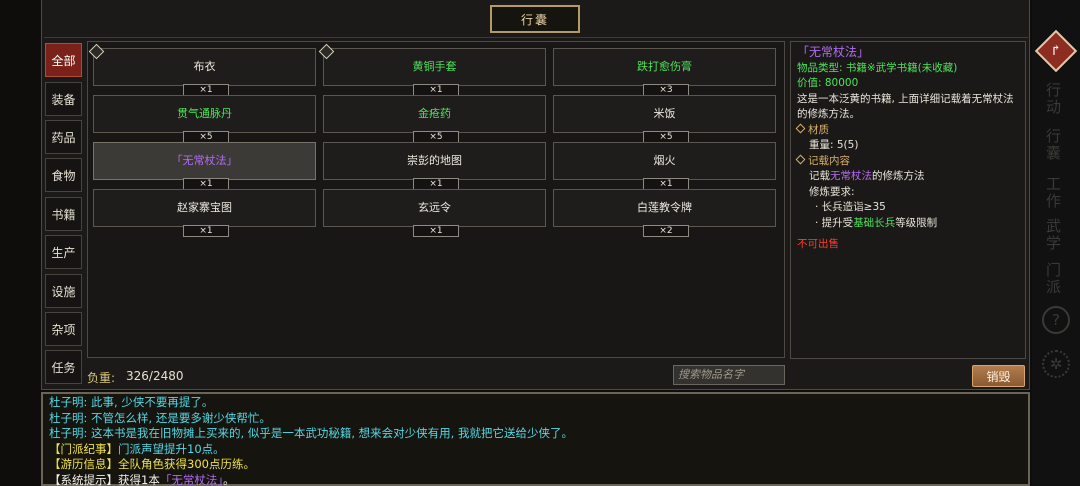 Image resolution: width=1080 pixels, height=486 pixels. I want to click on tab-production: 生产, so click(63, 252).